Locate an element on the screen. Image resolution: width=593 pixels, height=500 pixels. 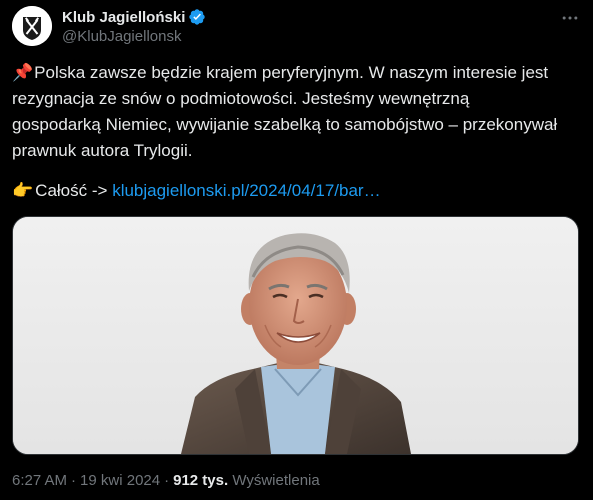
views-count: 912 tys. is located at coordinates (201, 480).